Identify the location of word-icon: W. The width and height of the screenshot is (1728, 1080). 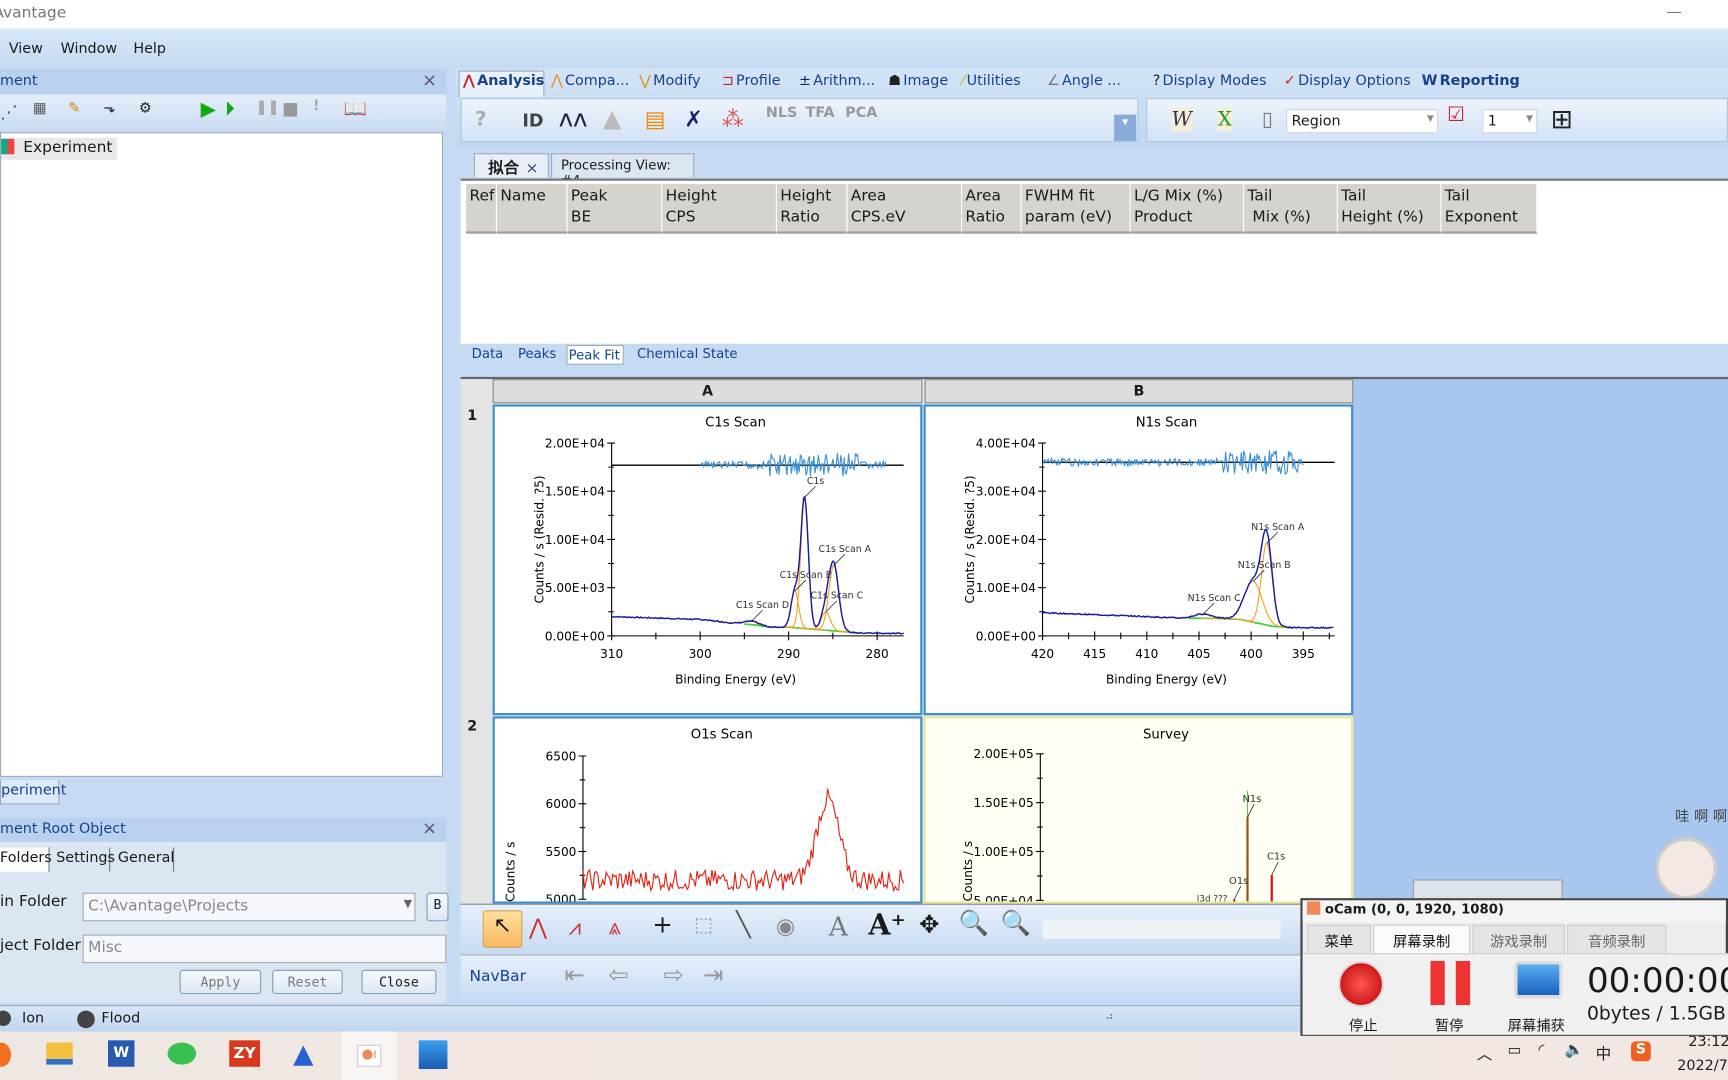
(121, 1053).